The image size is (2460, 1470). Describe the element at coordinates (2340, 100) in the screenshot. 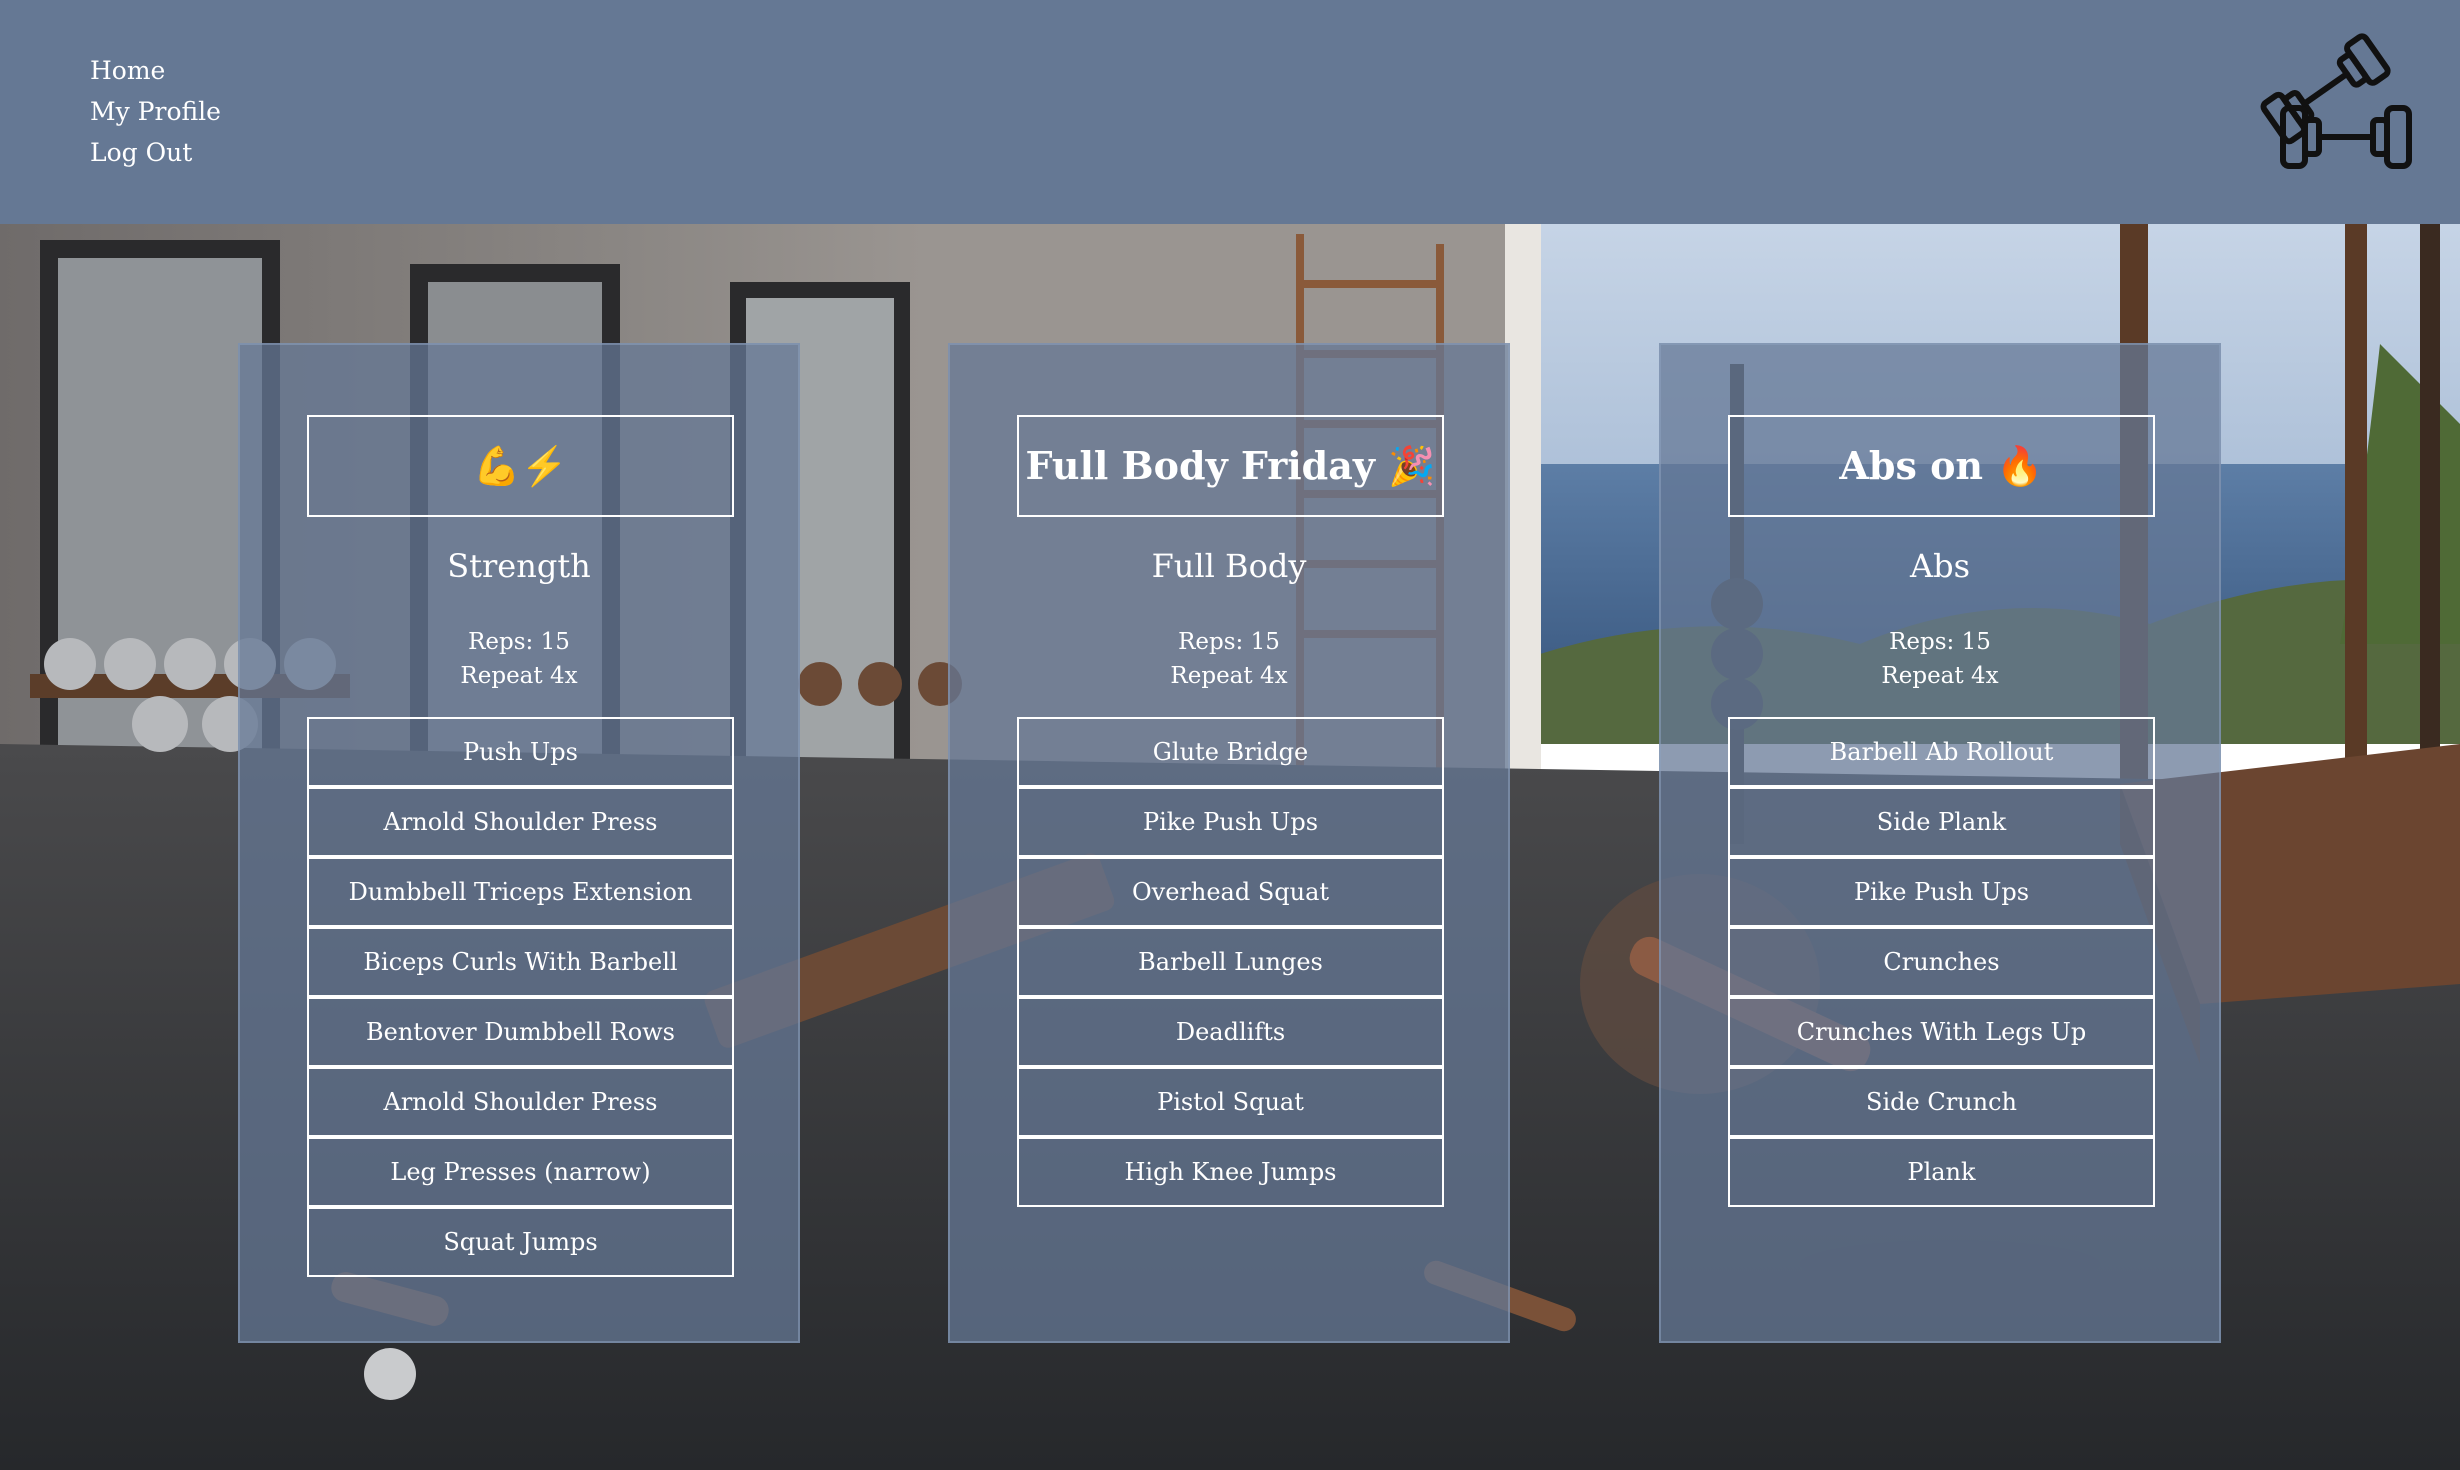

I see `dumbbells-icon` at that location.